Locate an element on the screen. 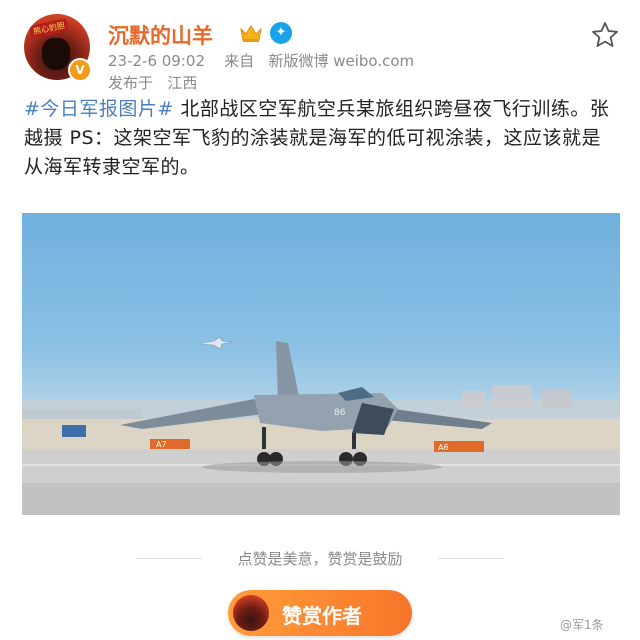 The width and height of the screenshot is (640, 640). reward-button-label: 赞赏作者 is located at coordinates (322, 616).